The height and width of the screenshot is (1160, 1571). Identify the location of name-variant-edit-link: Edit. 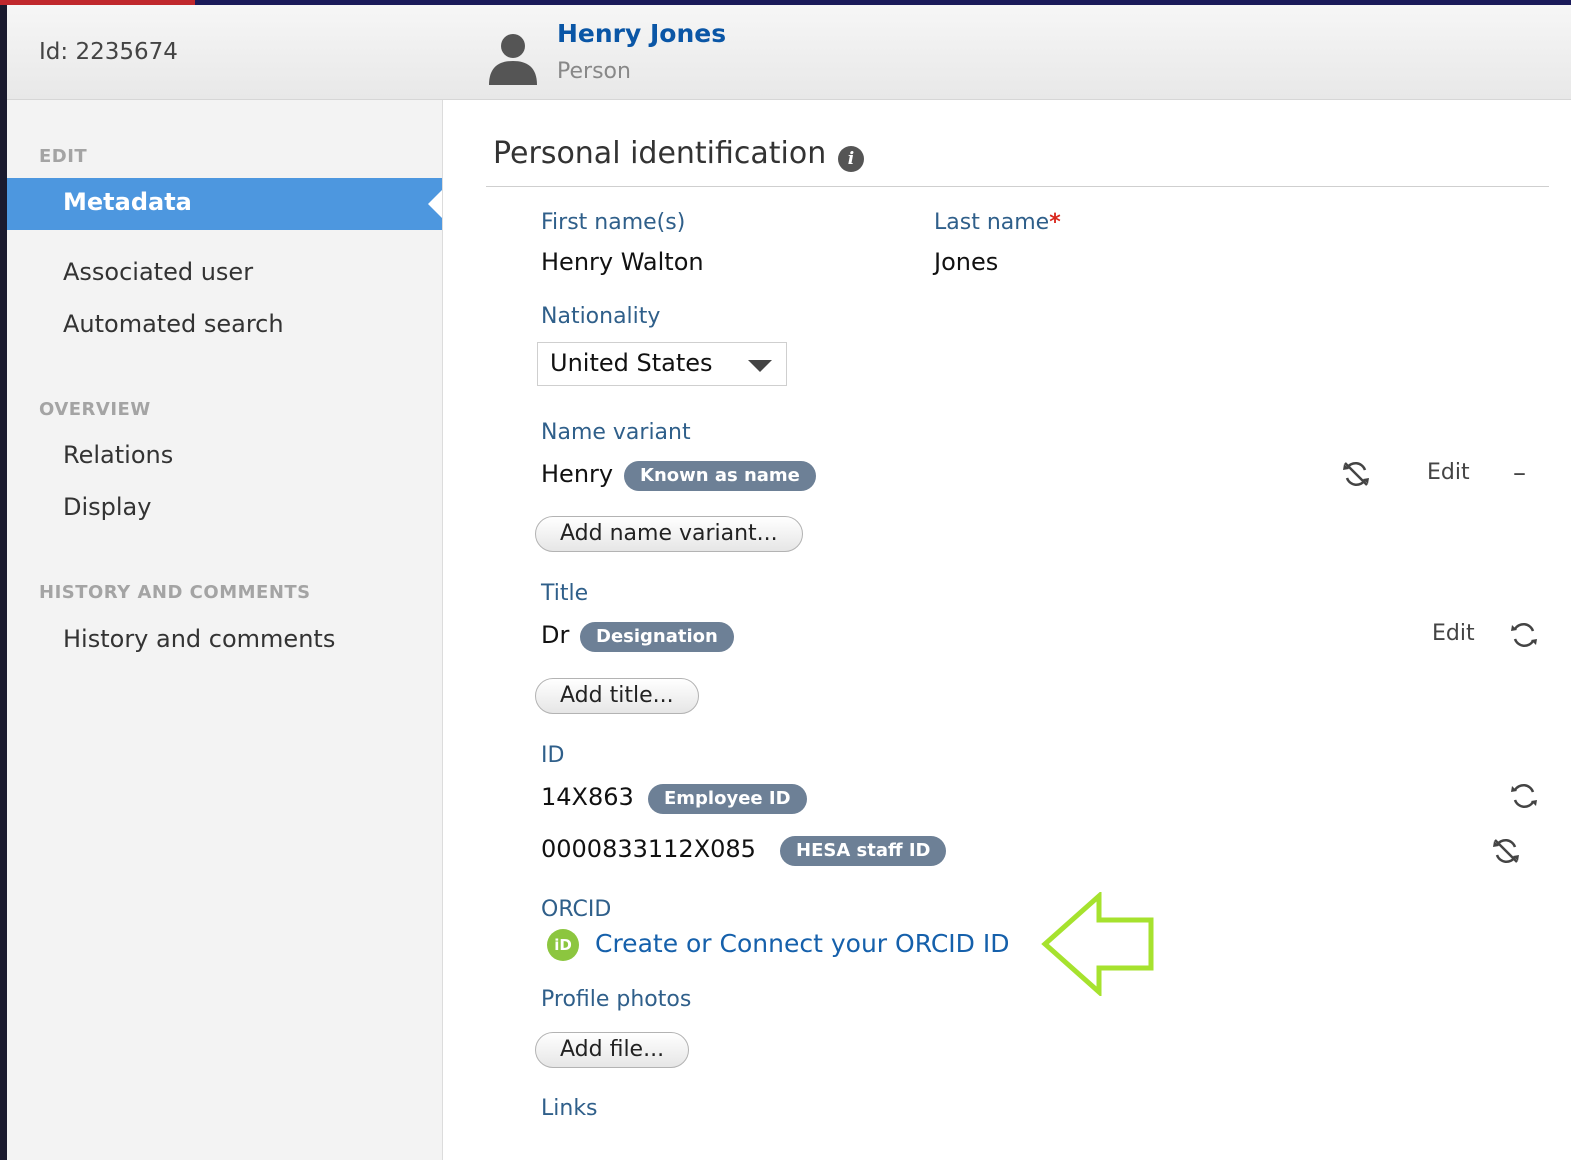
(1448, 472).